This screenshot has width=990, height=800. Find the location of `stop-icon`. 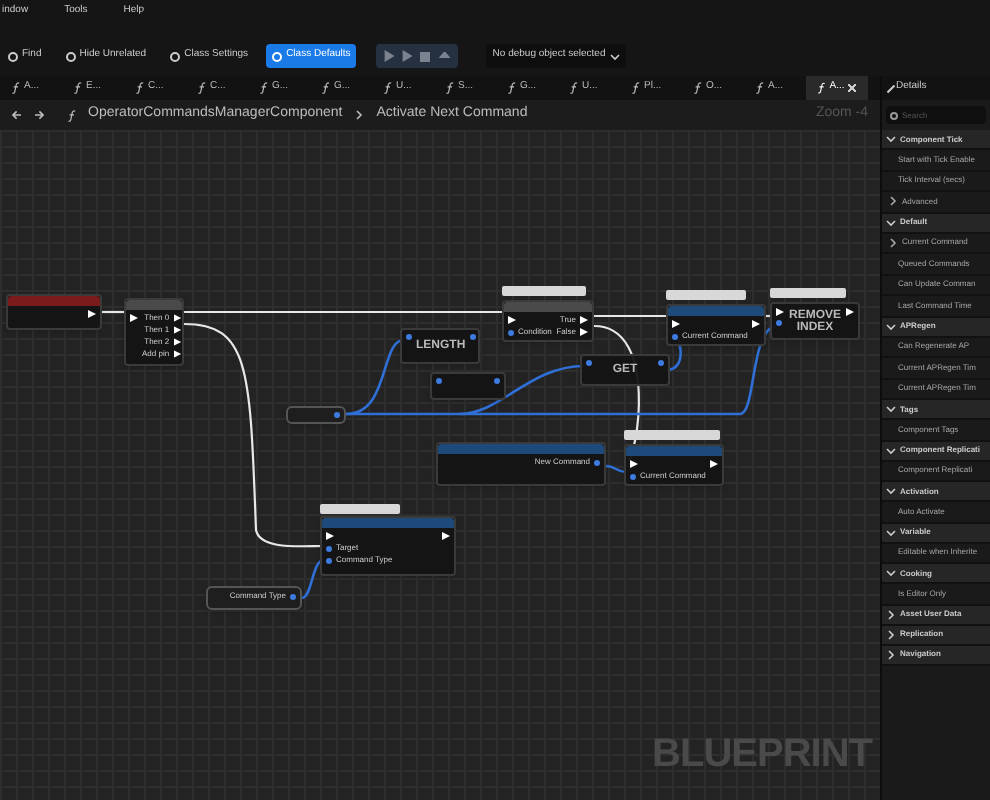

stop-icon is located at coordinates (425, 56).